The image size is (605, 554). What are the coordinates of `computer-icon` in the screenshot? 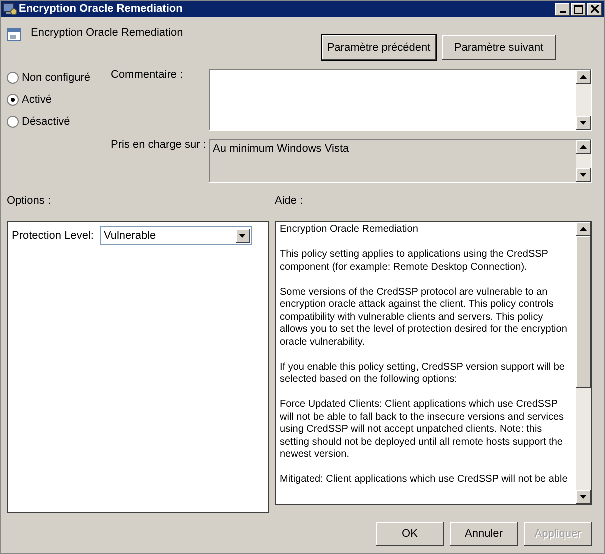 It's located at (10, 9).